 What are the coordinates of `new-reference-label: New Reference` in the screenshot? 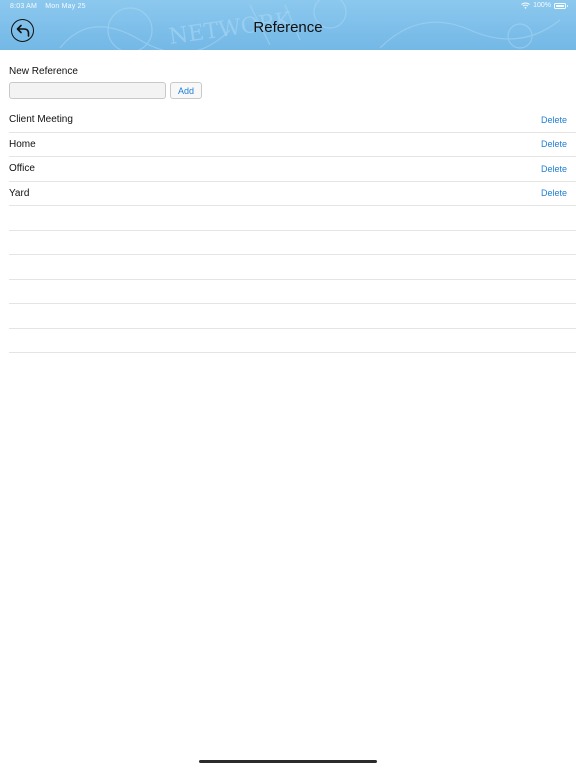 It's located at (43, 71).